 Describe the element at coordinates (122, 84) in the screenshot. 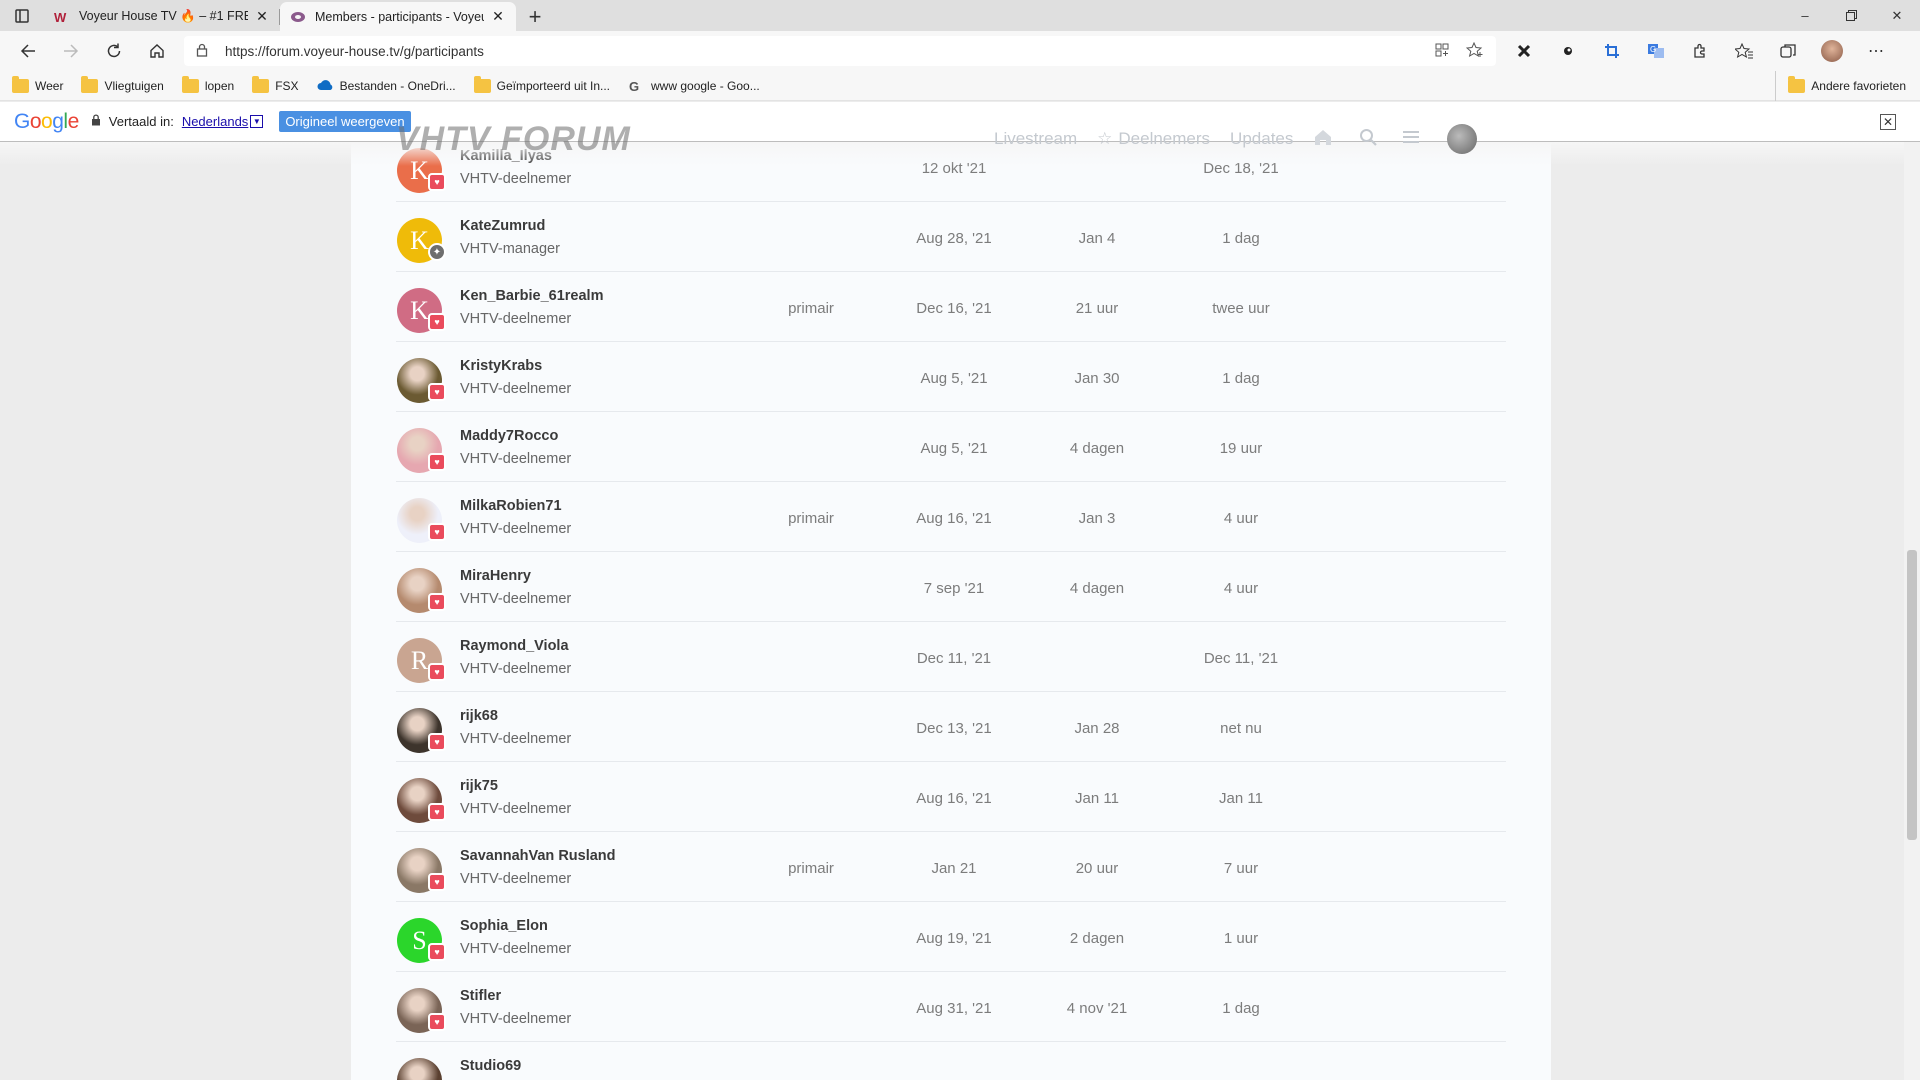

I see `bookmark-vliegtuigen: Vliegtuigen` at that location.